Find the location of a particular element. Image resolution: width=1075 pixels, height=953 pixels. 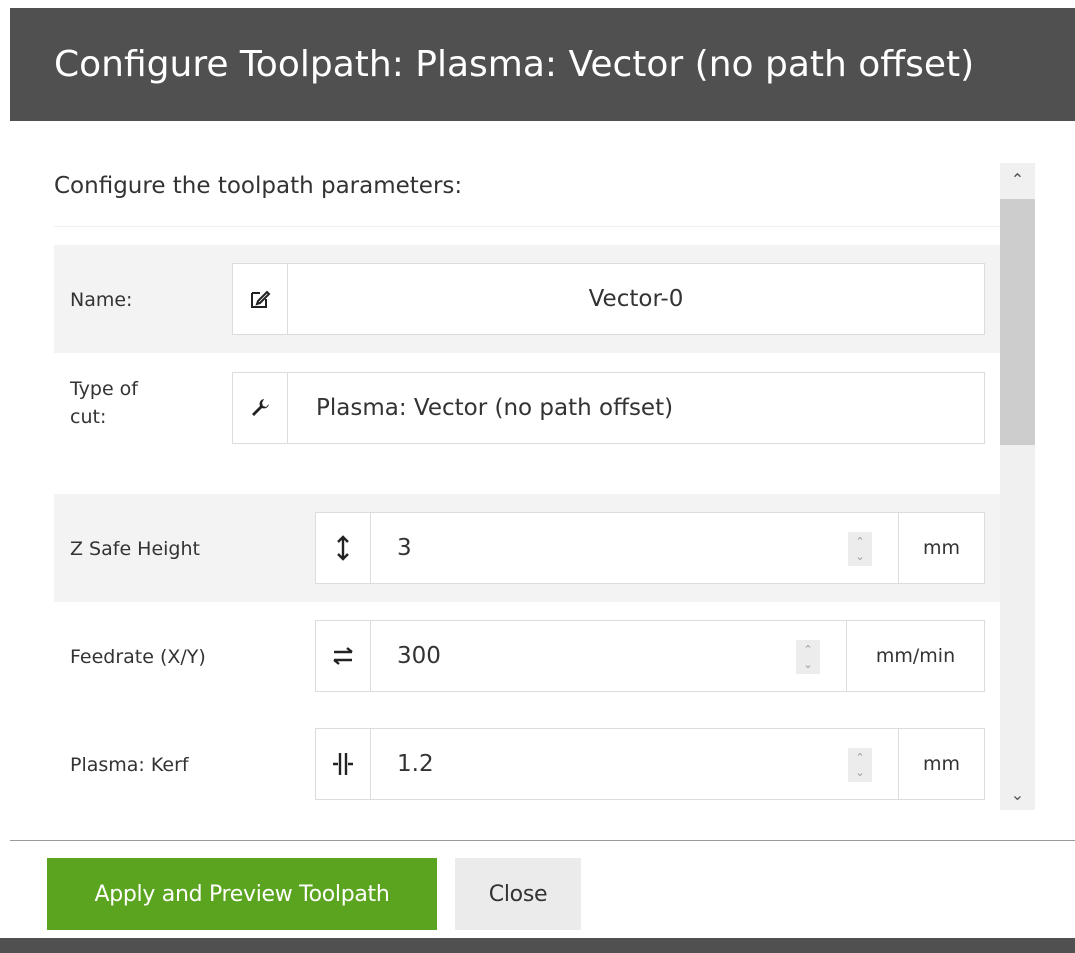

kerf-label: Plasma: Kerf is located at coordinates (129, 765).